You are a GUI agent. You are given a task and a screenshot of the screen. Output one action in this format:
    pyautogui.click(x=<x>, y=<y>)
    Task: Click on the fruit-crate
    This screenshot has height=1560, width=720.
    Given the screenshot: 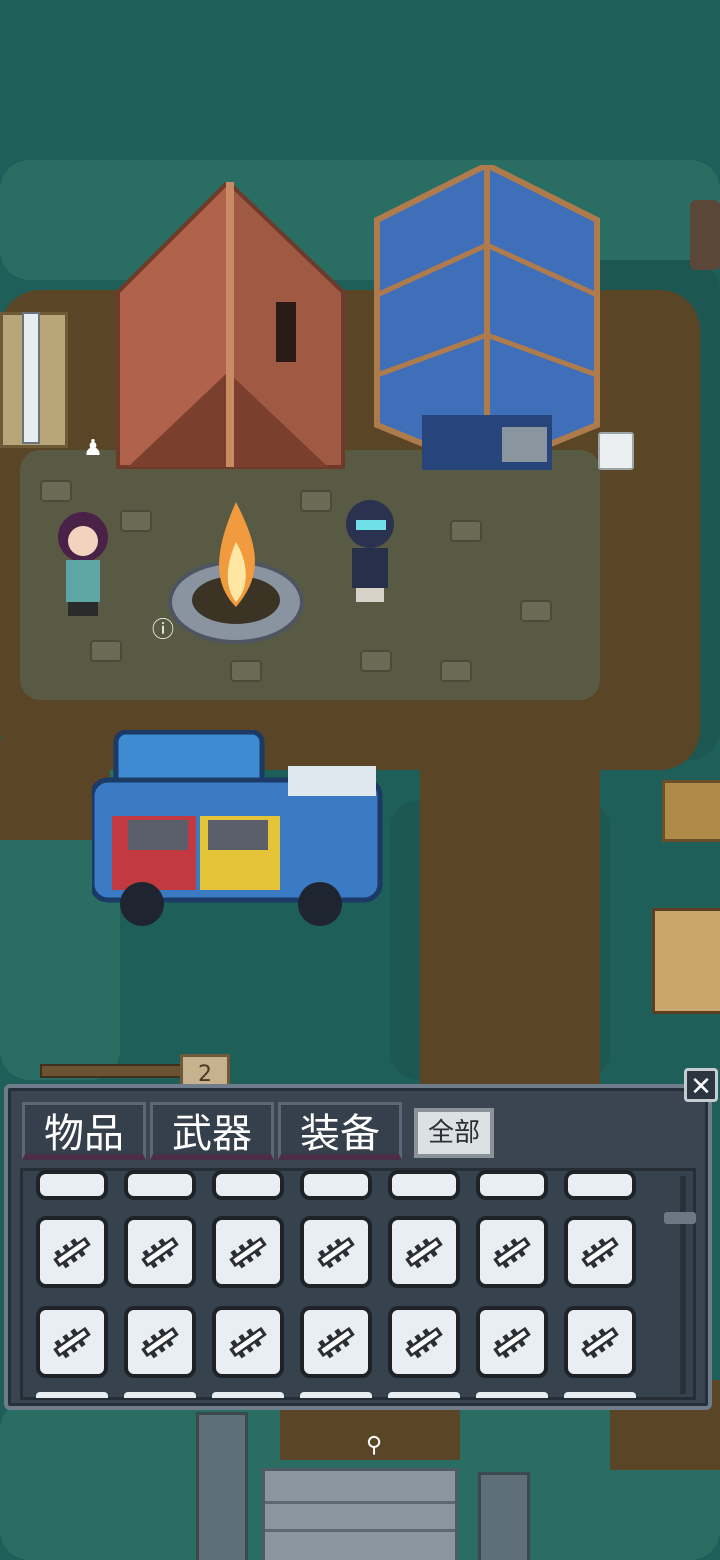 What is the action you would take?
    pyautogui.click(x=691, y=811)
    